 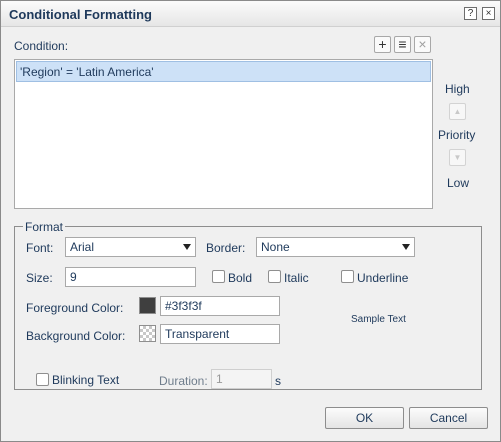 What do you see at coordinates (75, 308) in the screenshot?
I see `foreground-color-label: Foreground Color:` at bounding box center [75, 308].